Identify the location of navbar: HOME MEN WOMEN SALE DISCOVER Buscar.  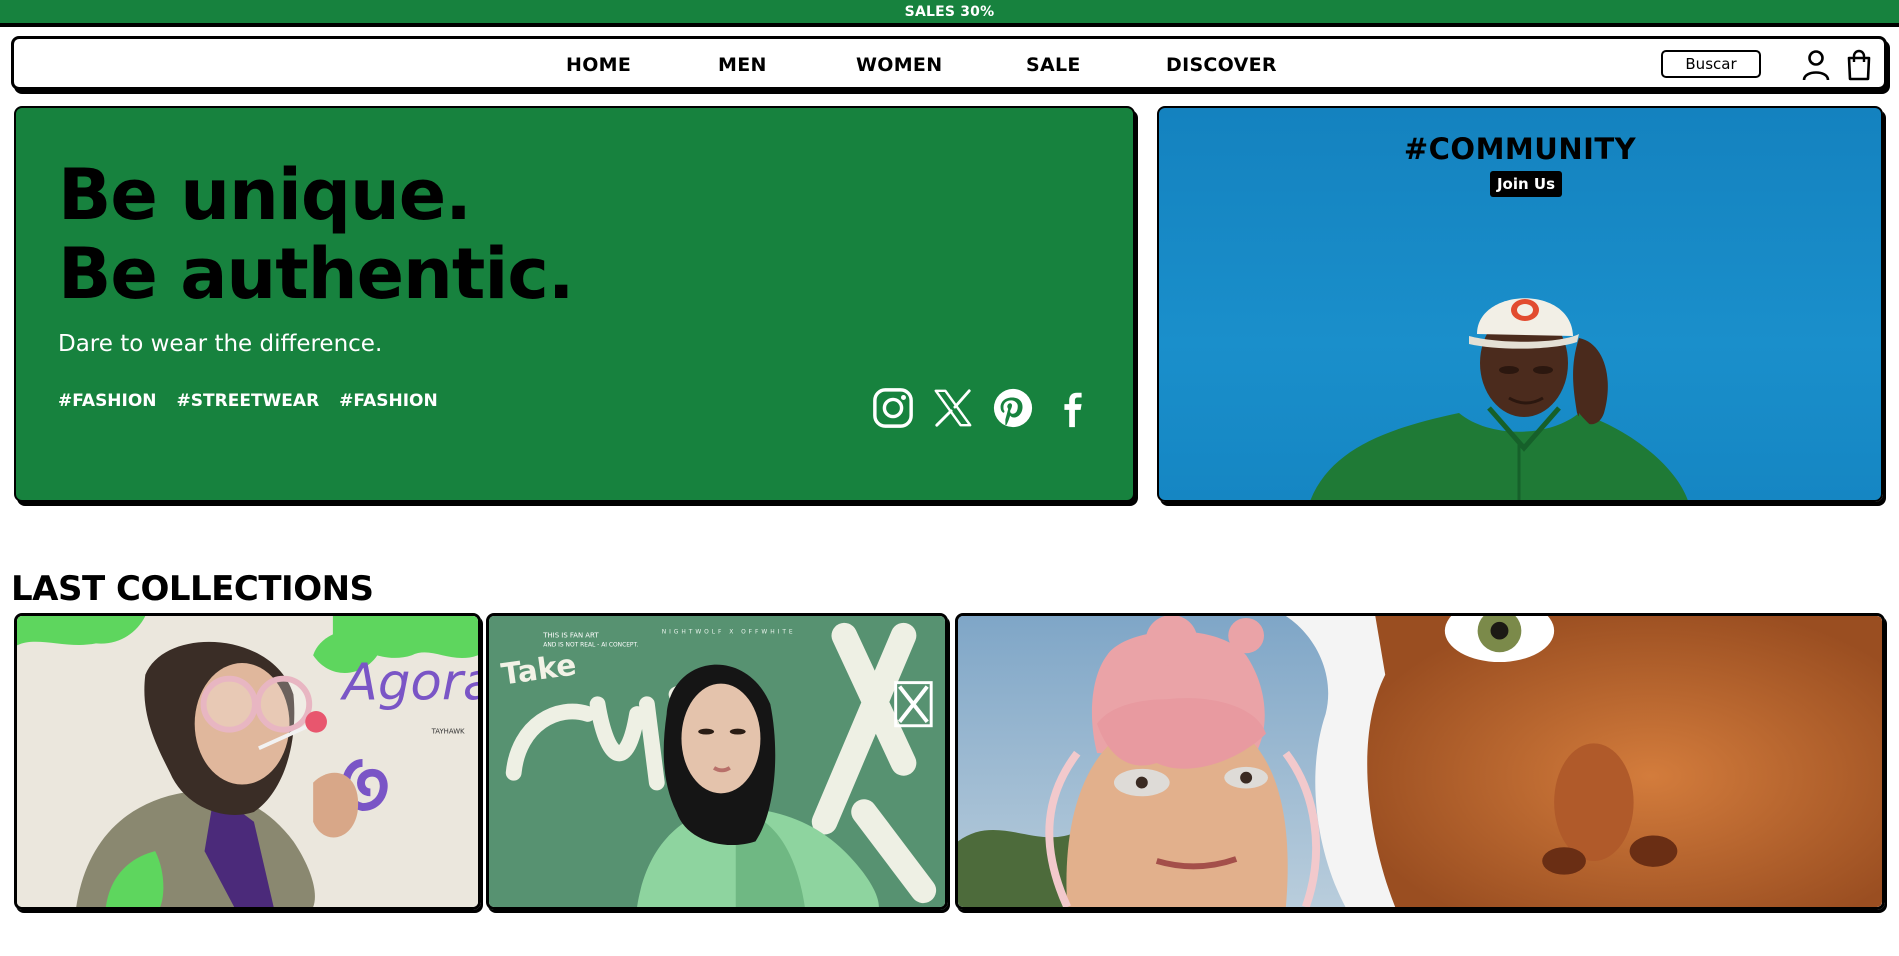
(949, 63).